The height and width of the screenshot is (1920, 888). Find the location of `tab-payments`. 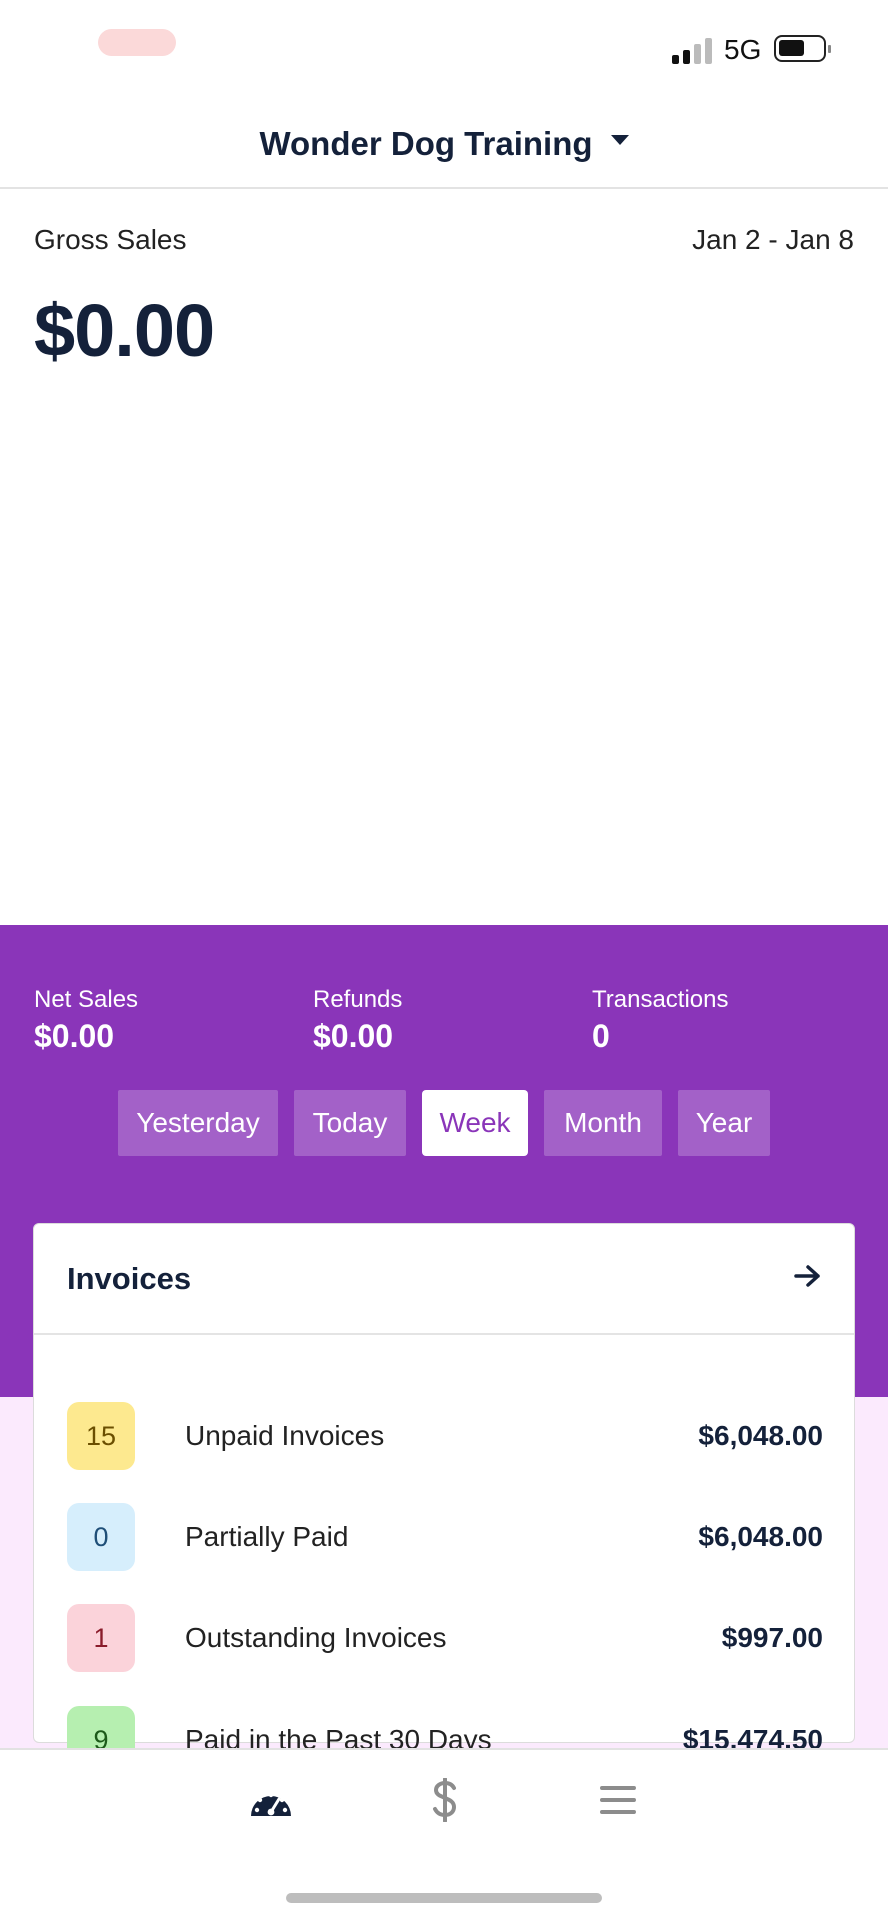

tab-payments is located at coordinates (445, 1802).